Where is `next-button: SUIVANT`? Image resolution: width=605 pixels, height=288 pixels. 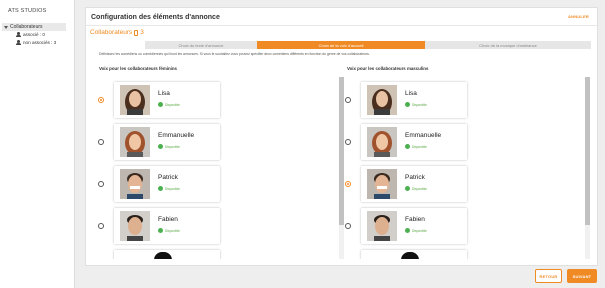
next-button: SUIVANT is located at coordinates (582, 276).